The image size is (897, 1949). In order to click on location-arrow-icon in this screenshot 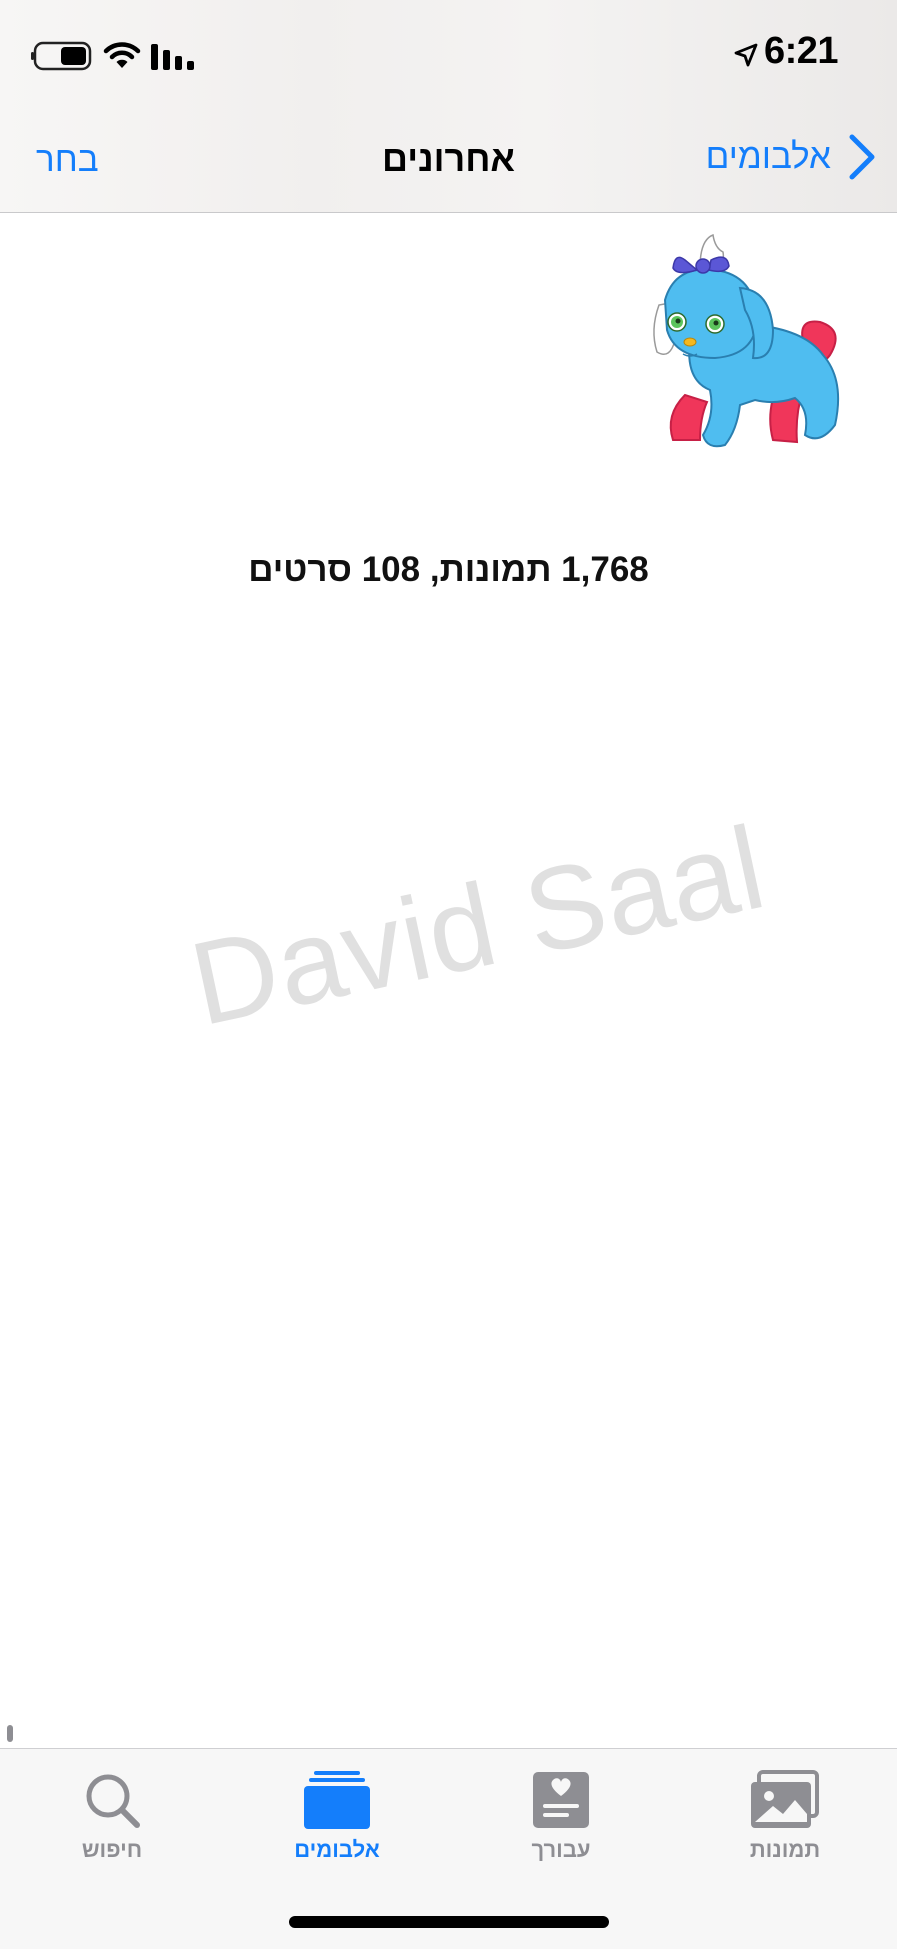, I will do `click(746, 55)`.